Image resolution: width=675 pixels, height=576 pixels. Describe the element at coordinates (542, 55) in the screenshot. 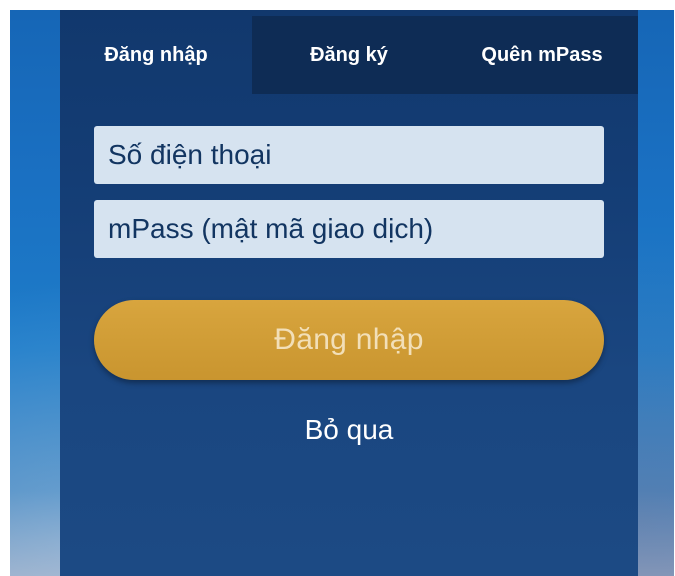

I see `tab-forgot-mpass: Quên mPass` at that location.